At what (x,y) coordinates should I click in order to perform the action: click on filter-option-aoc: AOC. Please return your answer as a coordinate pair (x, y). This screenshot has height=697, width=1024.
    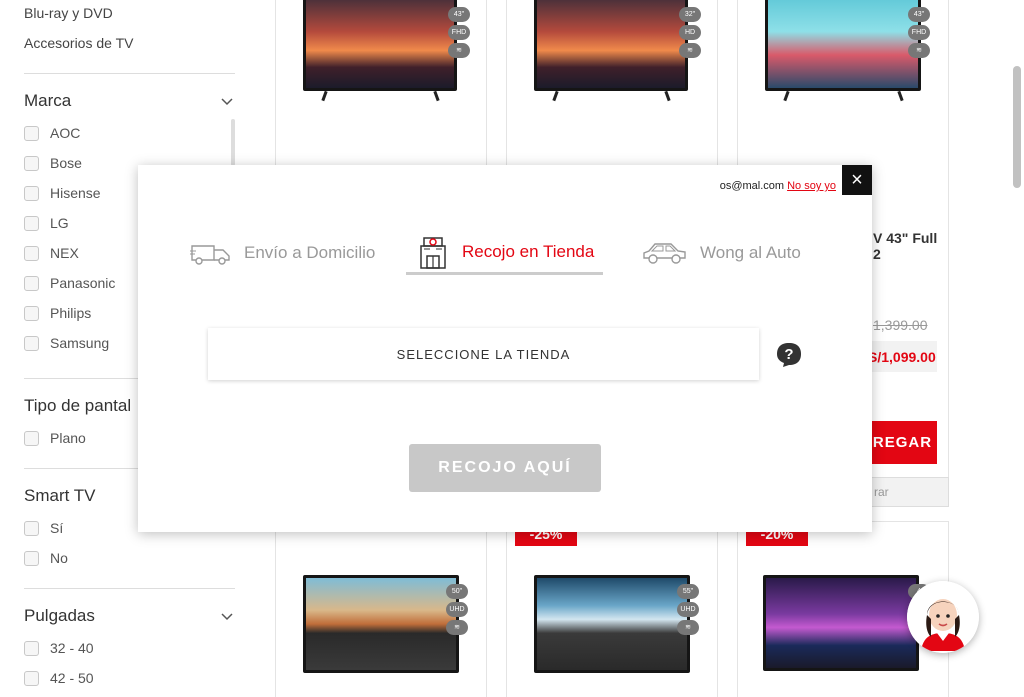
    Looking at the image, I should click on (52, 133).